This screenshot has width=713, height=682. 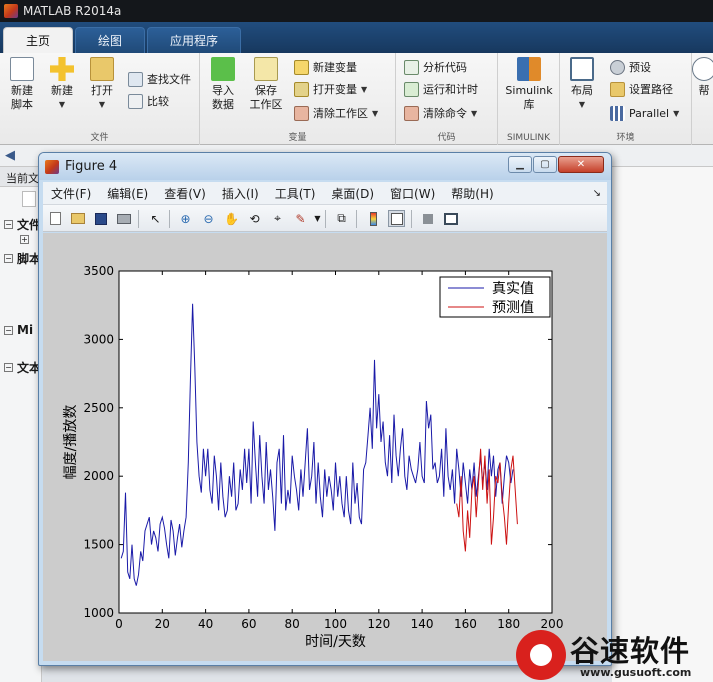 I want to click on clear-workspace-button: 清除工作区 ▼, so click(x=336, y=113).